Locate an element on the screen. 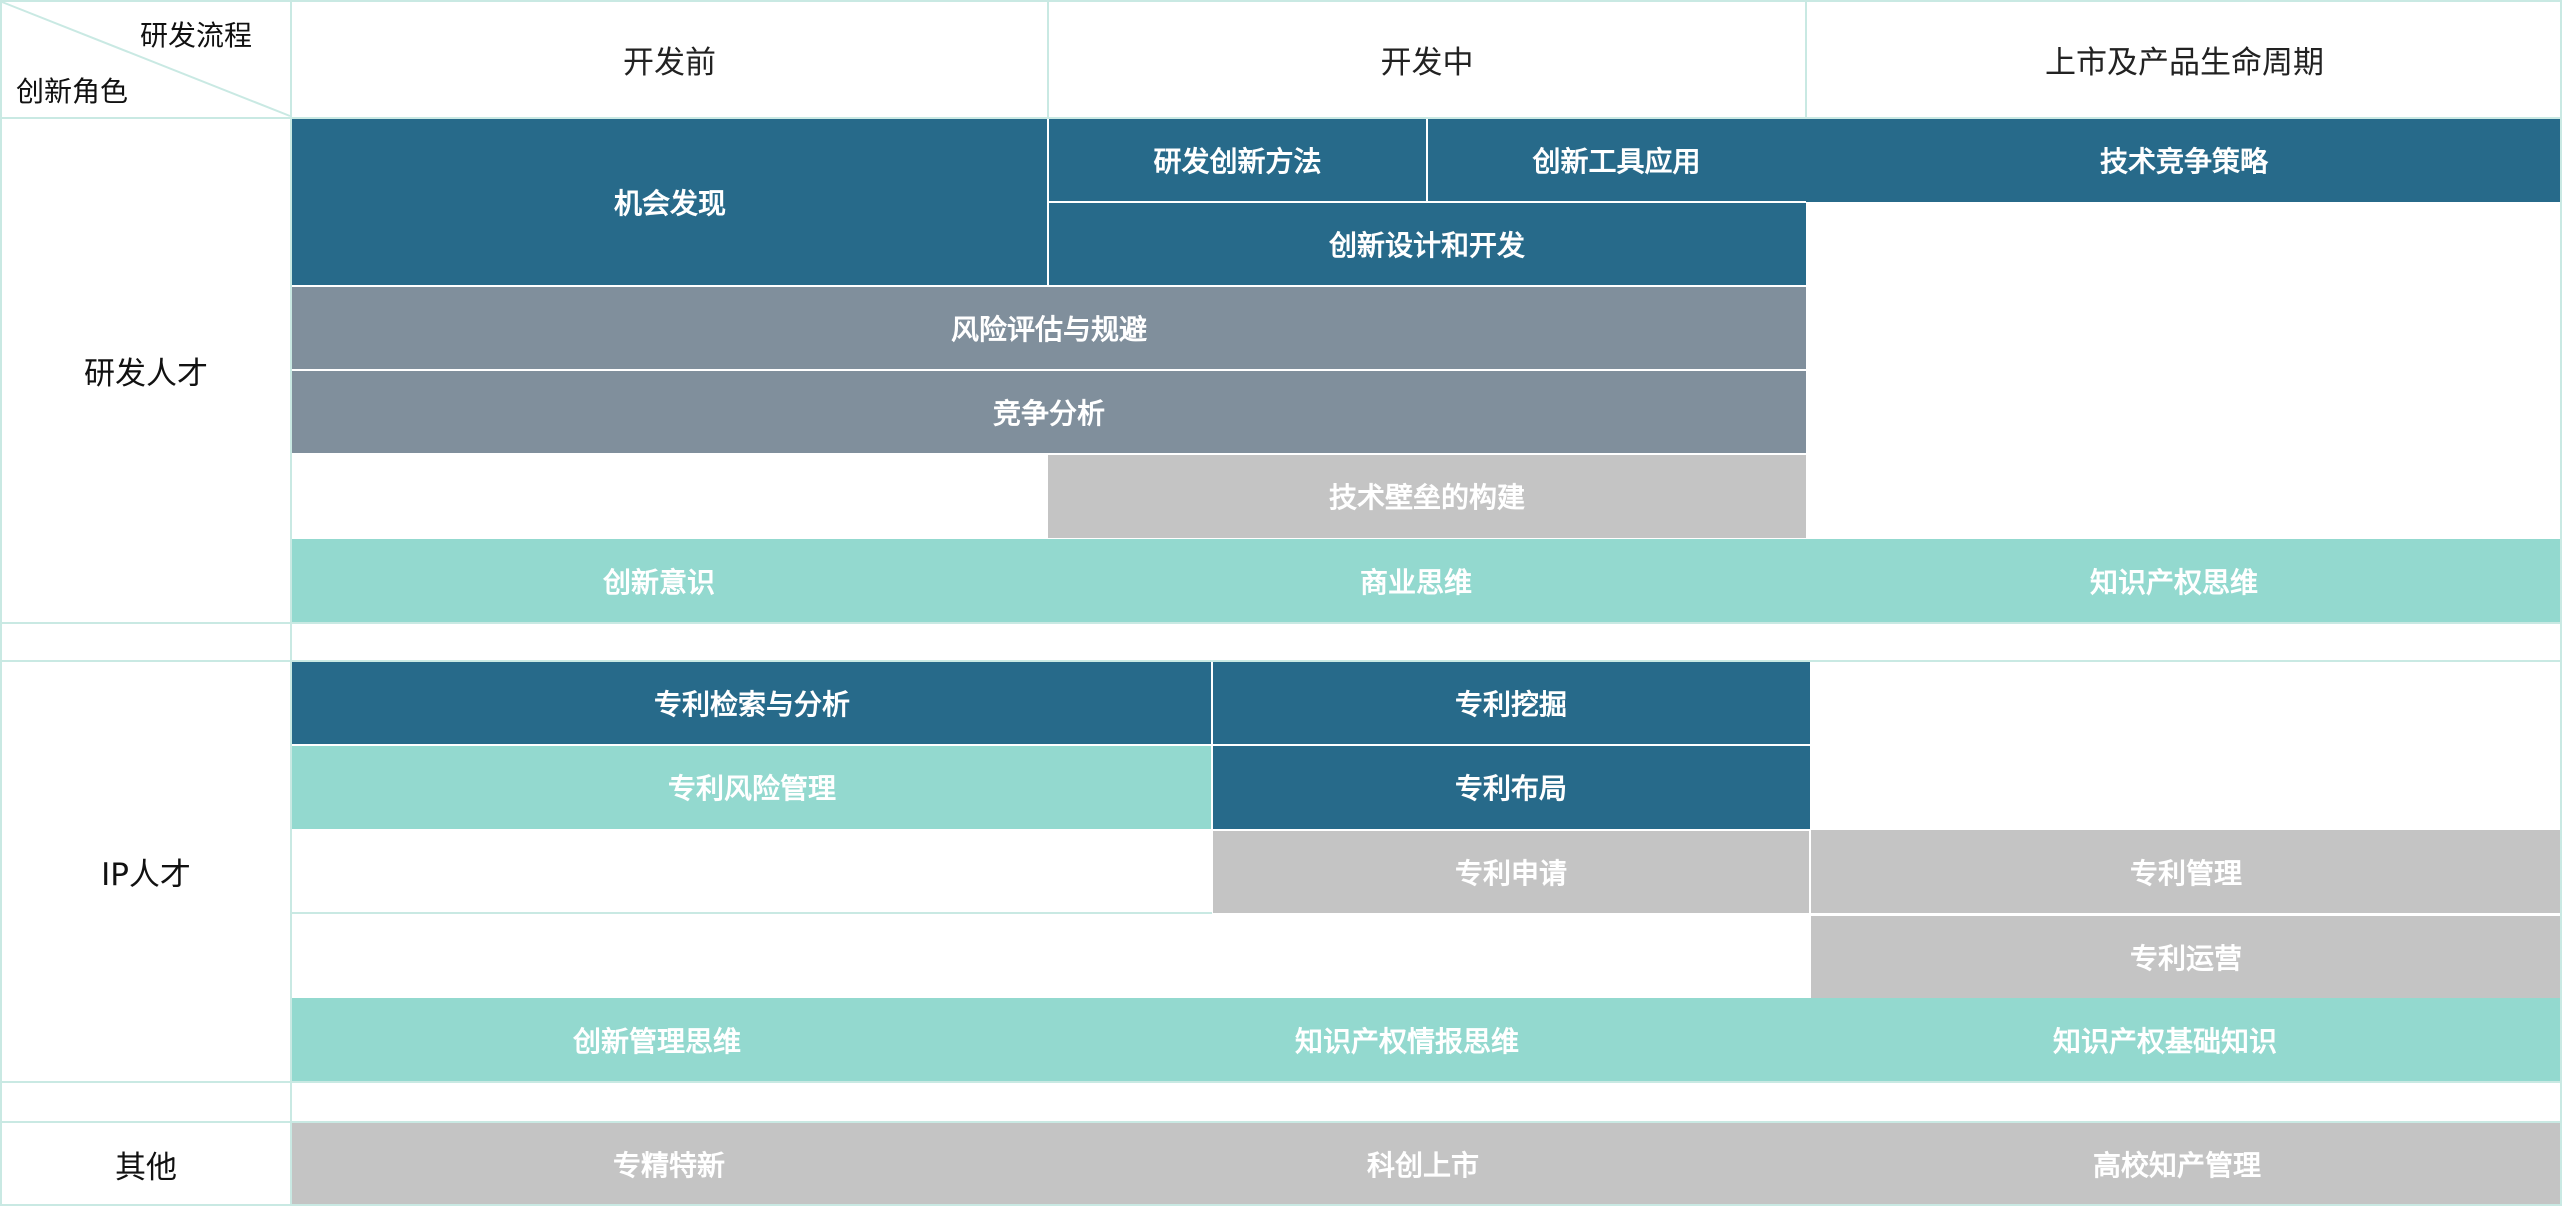  ip-patent-application: 专利申请 is located at coordinates (1511, 871).